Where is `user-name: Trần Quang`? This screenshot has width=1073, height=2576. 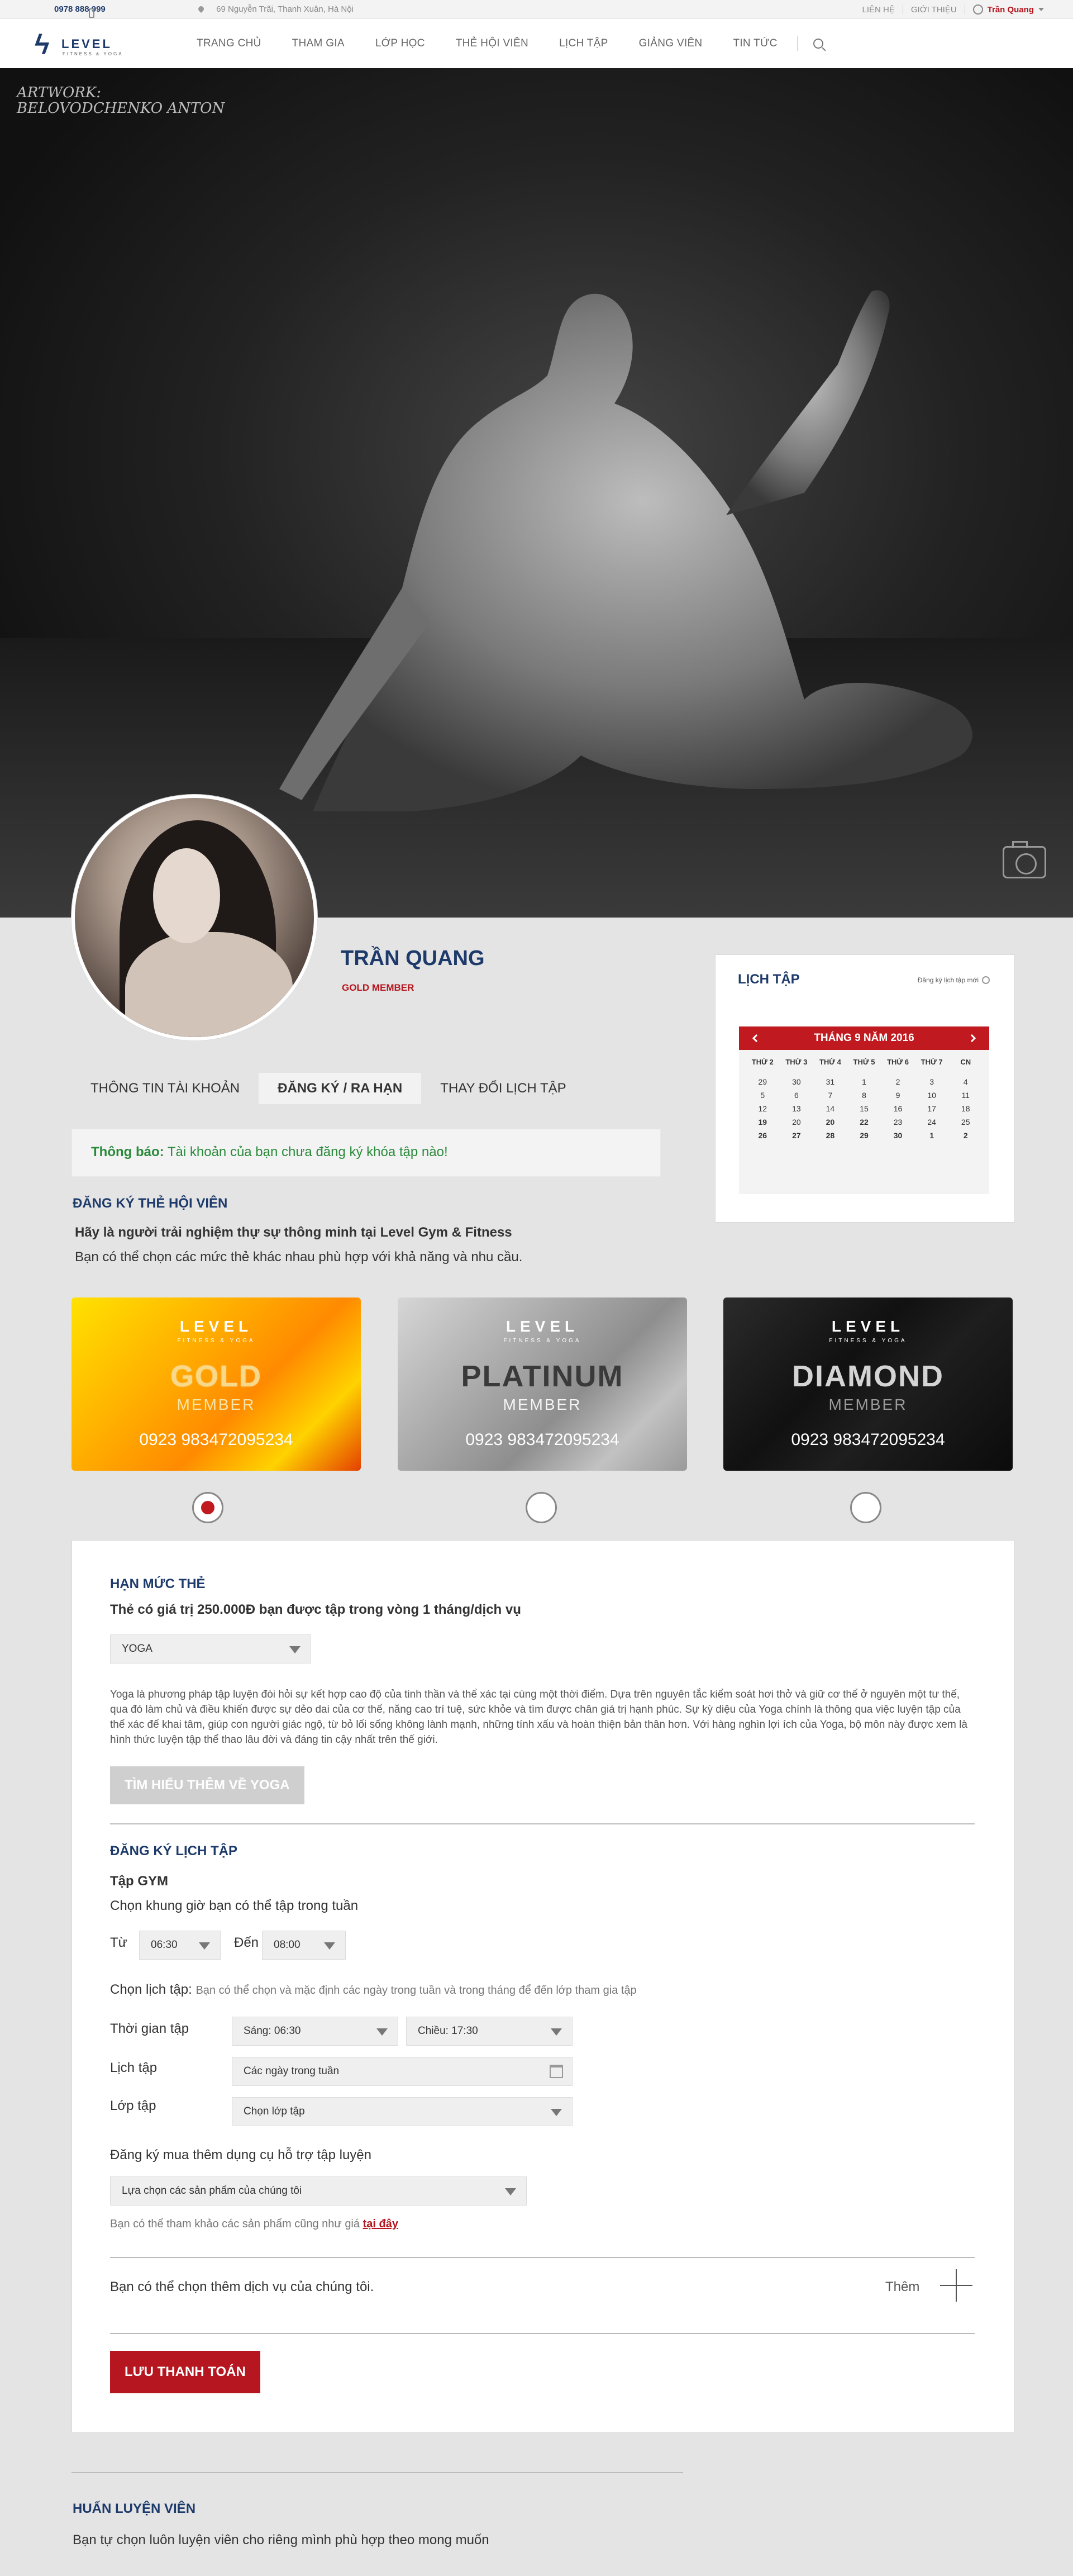 user-name: Trần Quang is located at coordinates (1010, 9).